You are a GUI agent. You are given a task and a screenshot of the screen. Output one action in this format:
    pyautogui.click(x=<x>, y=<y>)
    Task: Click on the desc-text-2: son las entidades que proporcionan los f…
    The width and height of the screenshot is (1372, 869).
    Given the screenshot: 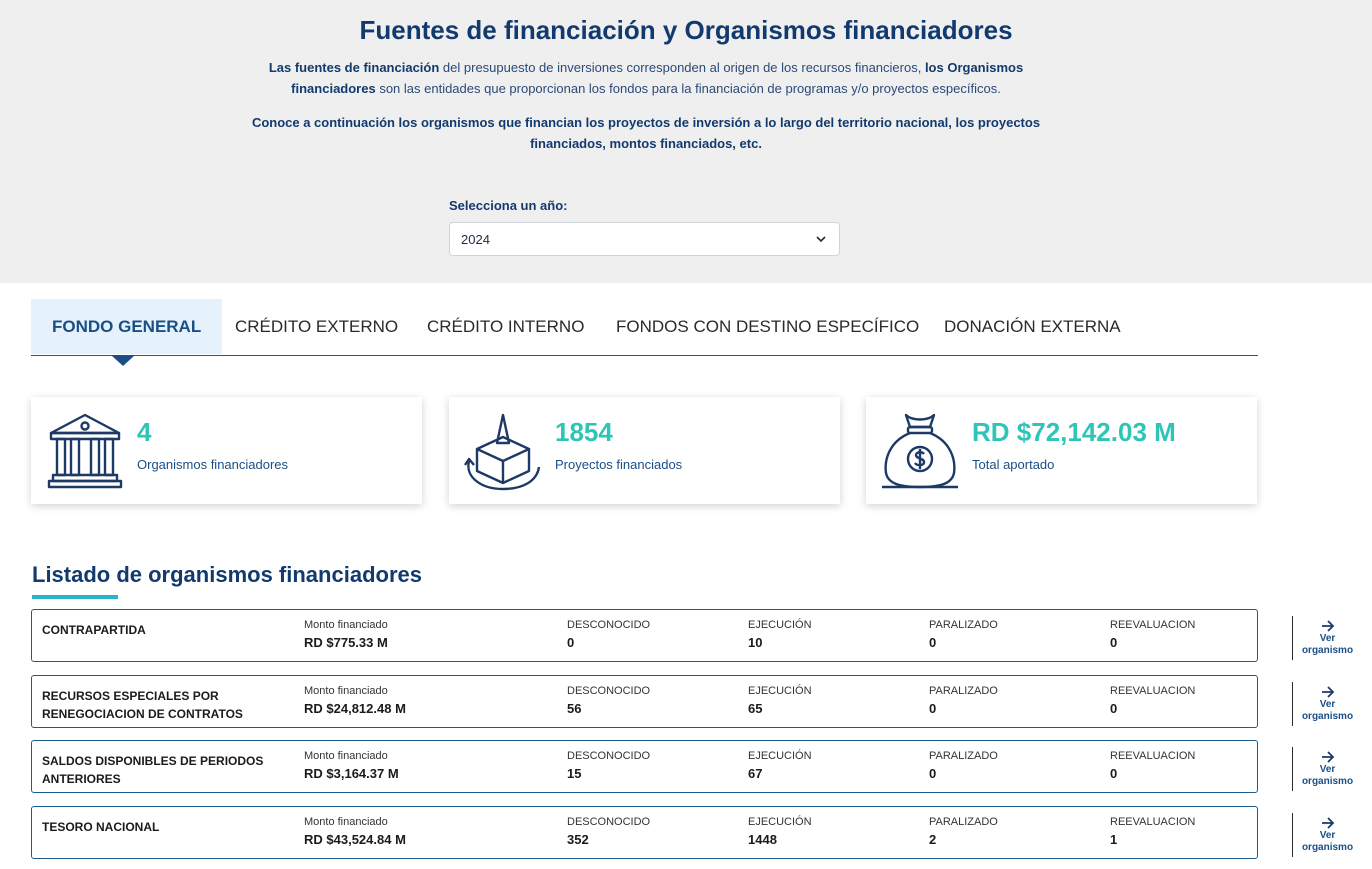 What is the action you would take?
    pyautogui.click(x=688, y=88)
    